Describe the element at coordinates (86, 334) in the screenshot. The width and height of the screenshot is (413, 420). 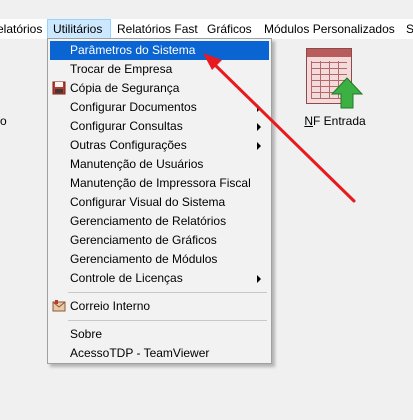
I see `menu-item-label: Sobre` at that location.